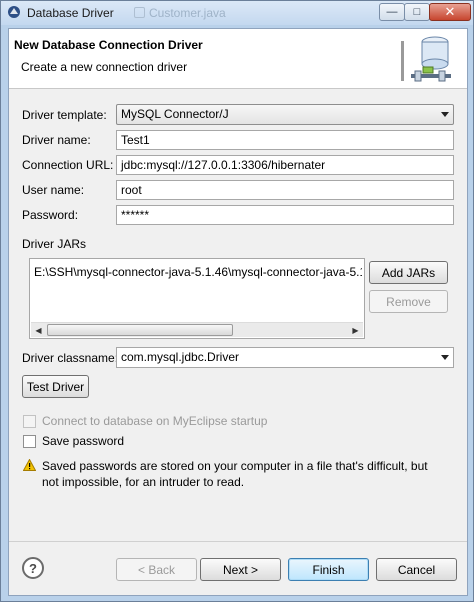 Image resolution: width=474 pixels, height=602 pixels. I want to click on minimize-button: —, so click(392, 12).